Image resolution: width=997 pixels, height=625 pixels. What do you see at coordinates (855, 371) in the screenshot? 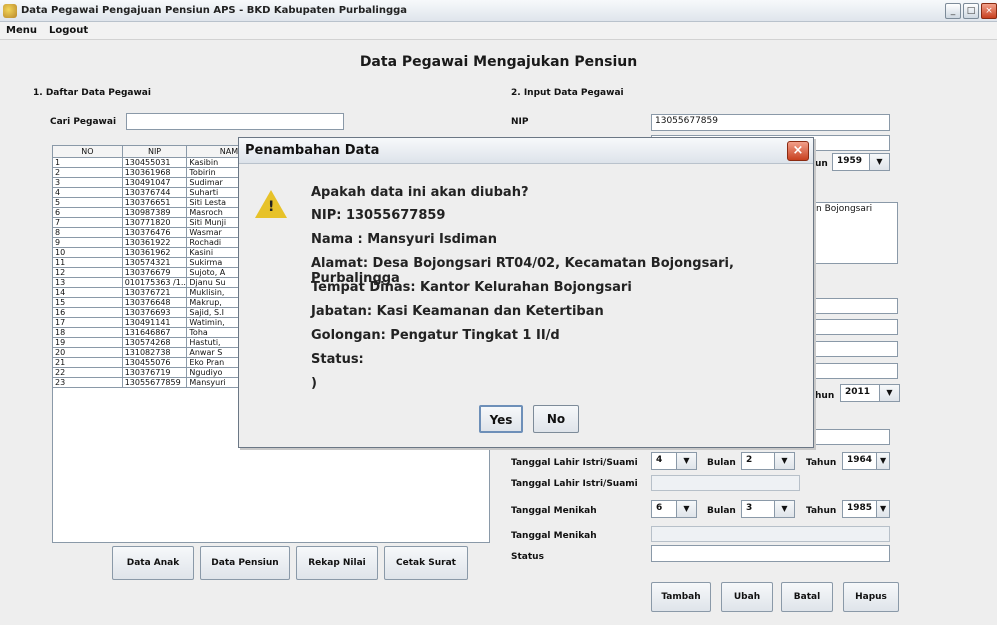
I see `pangkat-field` at bounding box center [855, 371].